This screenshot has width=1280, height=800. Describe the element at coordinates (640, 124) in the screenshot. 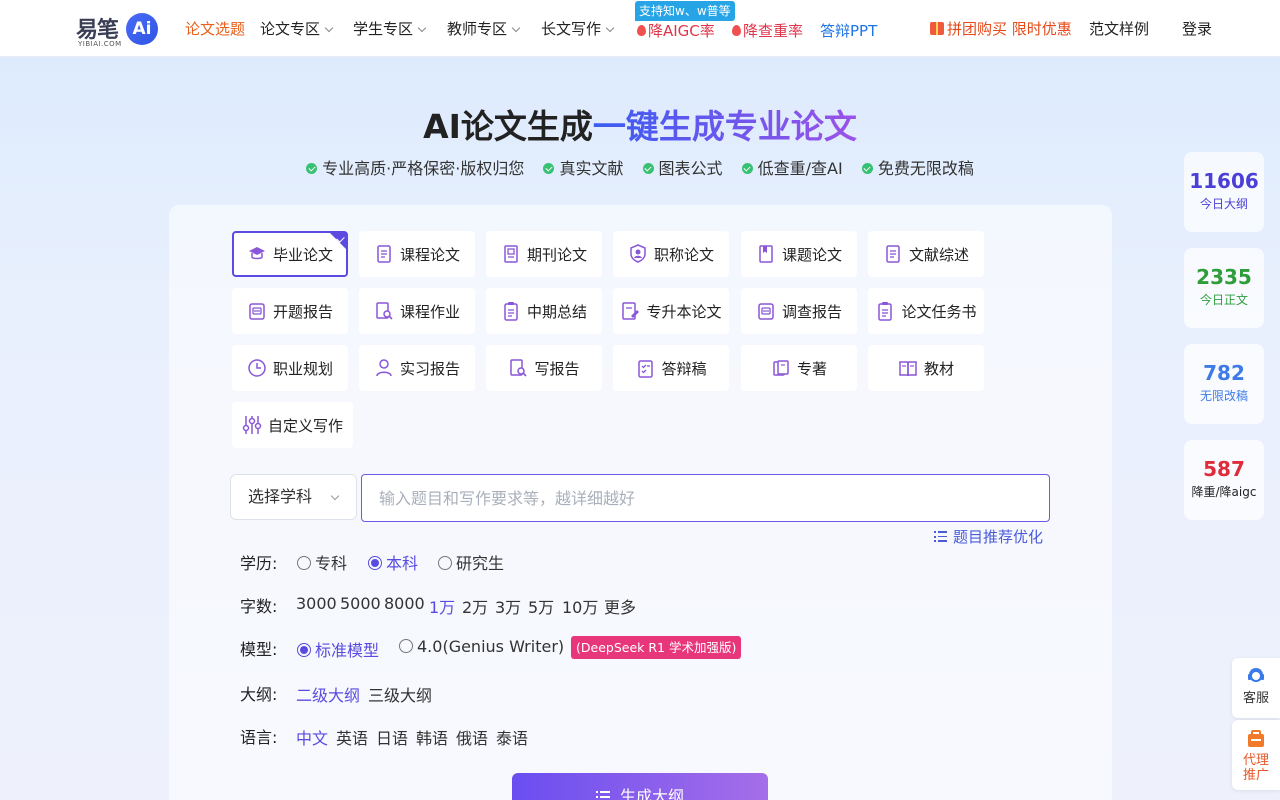

I see `page-title: AI论文生成一键生成专业论文` at that location.